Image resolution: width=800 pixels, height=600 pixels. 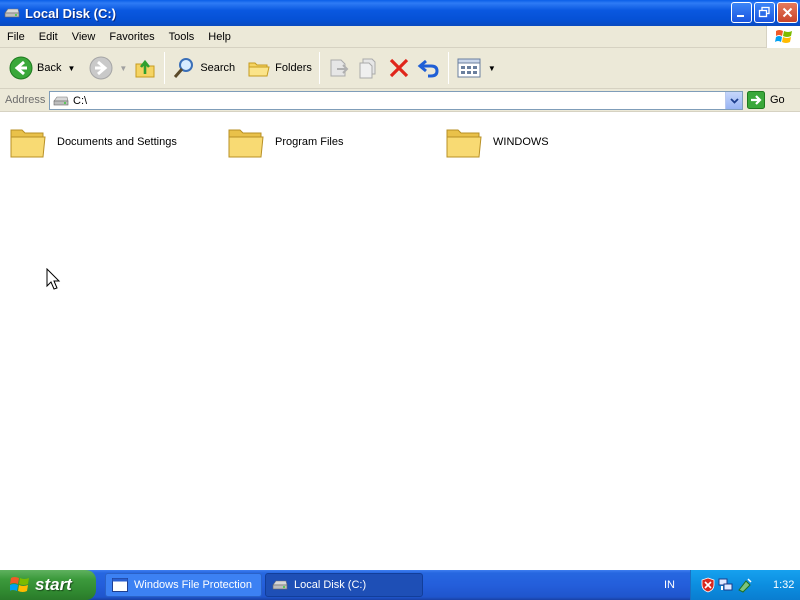 What do you see at coordinates (48, 37) in the screenshot?
I see `menu-edit: Edit` at bounding box center [48, 37].